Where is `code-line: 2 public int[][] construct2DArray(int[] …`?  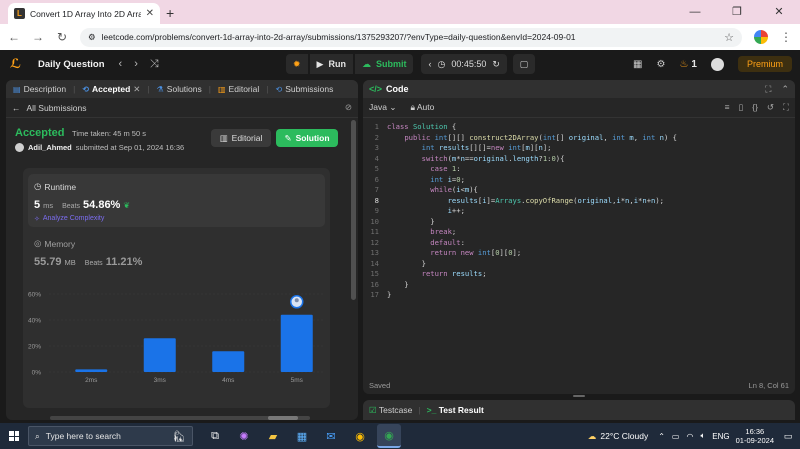 code-line: 2 public int[][] construct2DArray(int[] … is located at coordinates (579, 138).